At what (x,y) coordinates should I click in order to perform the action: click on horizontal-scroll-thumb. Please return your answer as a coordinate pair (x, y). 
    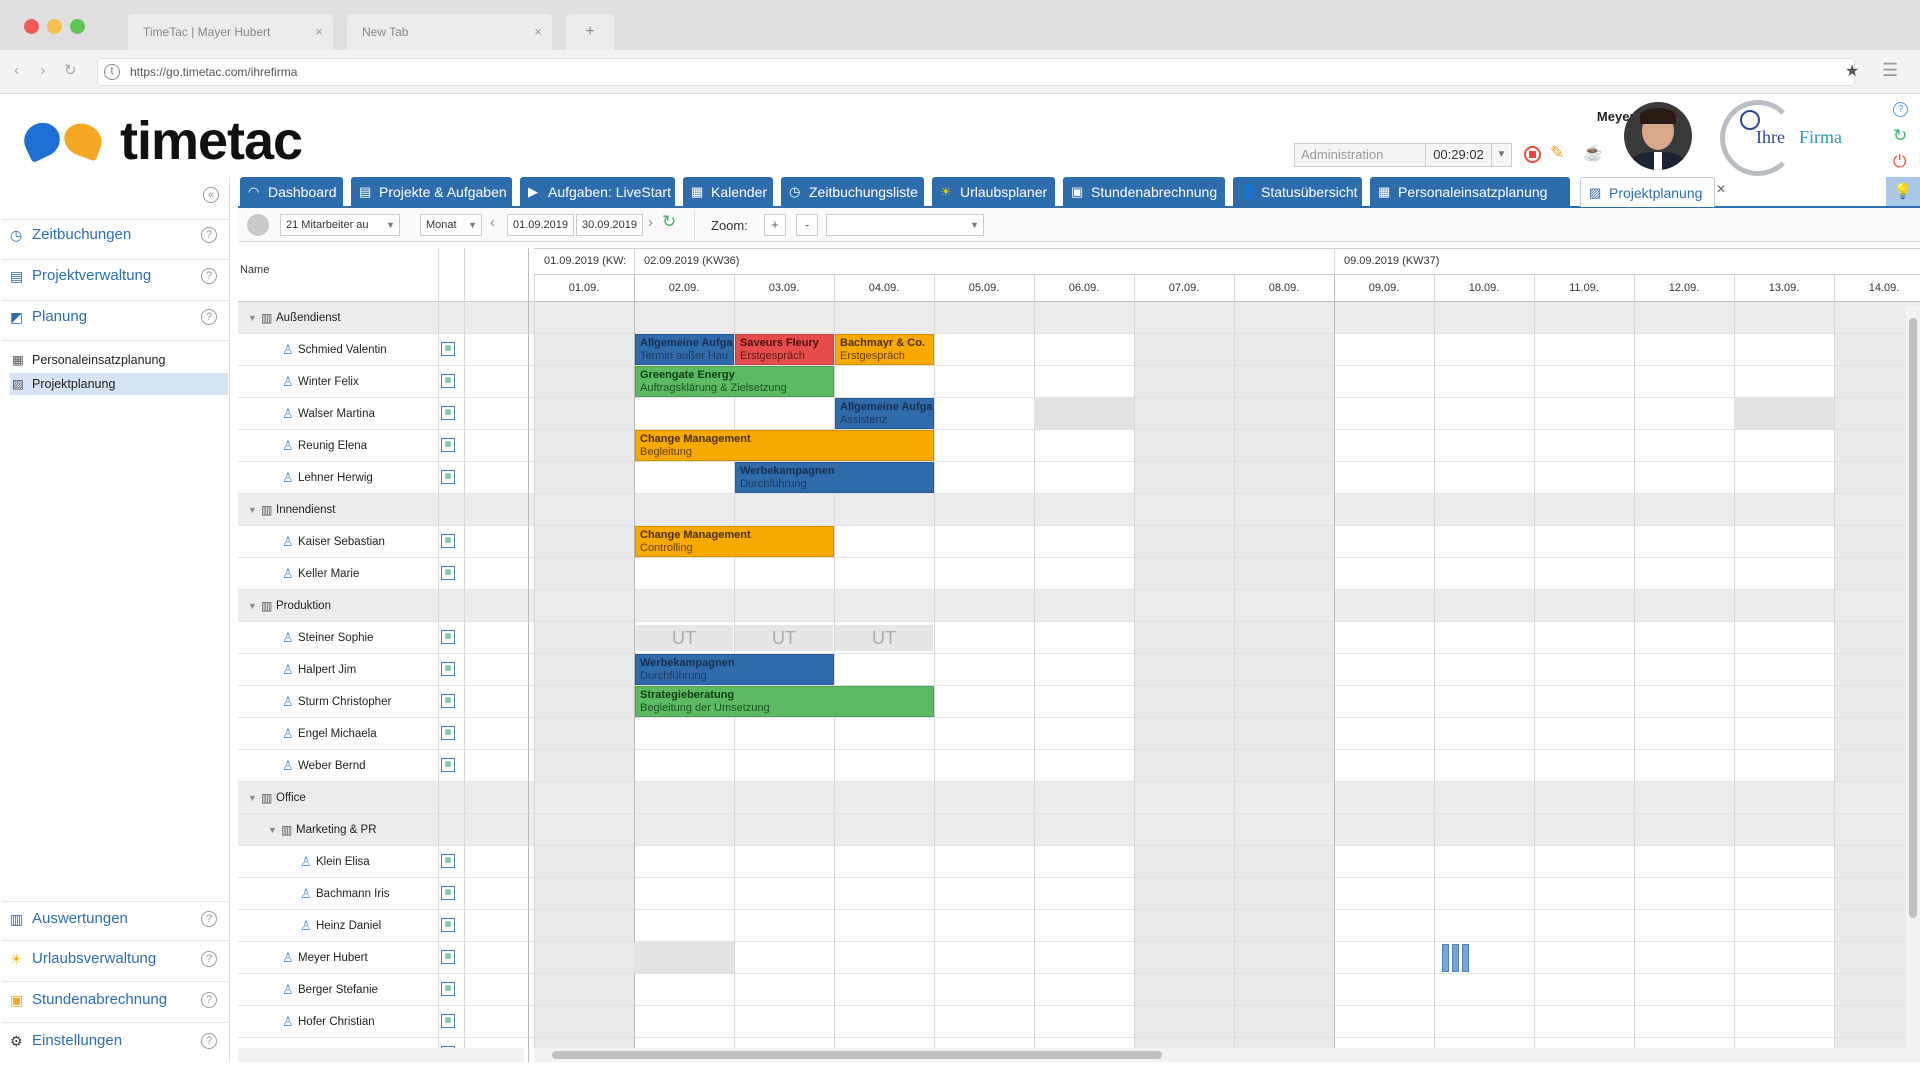
    Looking at the image, I should click on (857, 1055).